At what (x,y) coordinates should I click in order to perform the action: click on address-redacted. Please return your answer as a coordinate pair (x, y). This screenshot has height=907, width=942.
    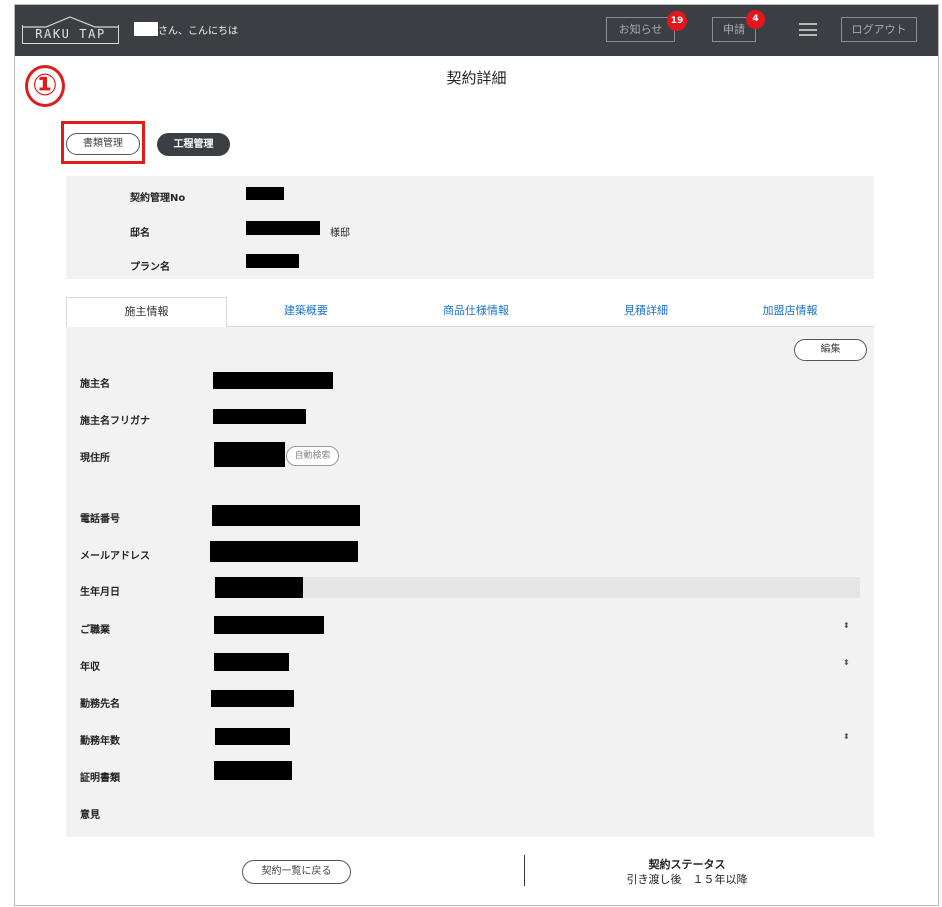
    Looking at the image, I should click on (249, 454).